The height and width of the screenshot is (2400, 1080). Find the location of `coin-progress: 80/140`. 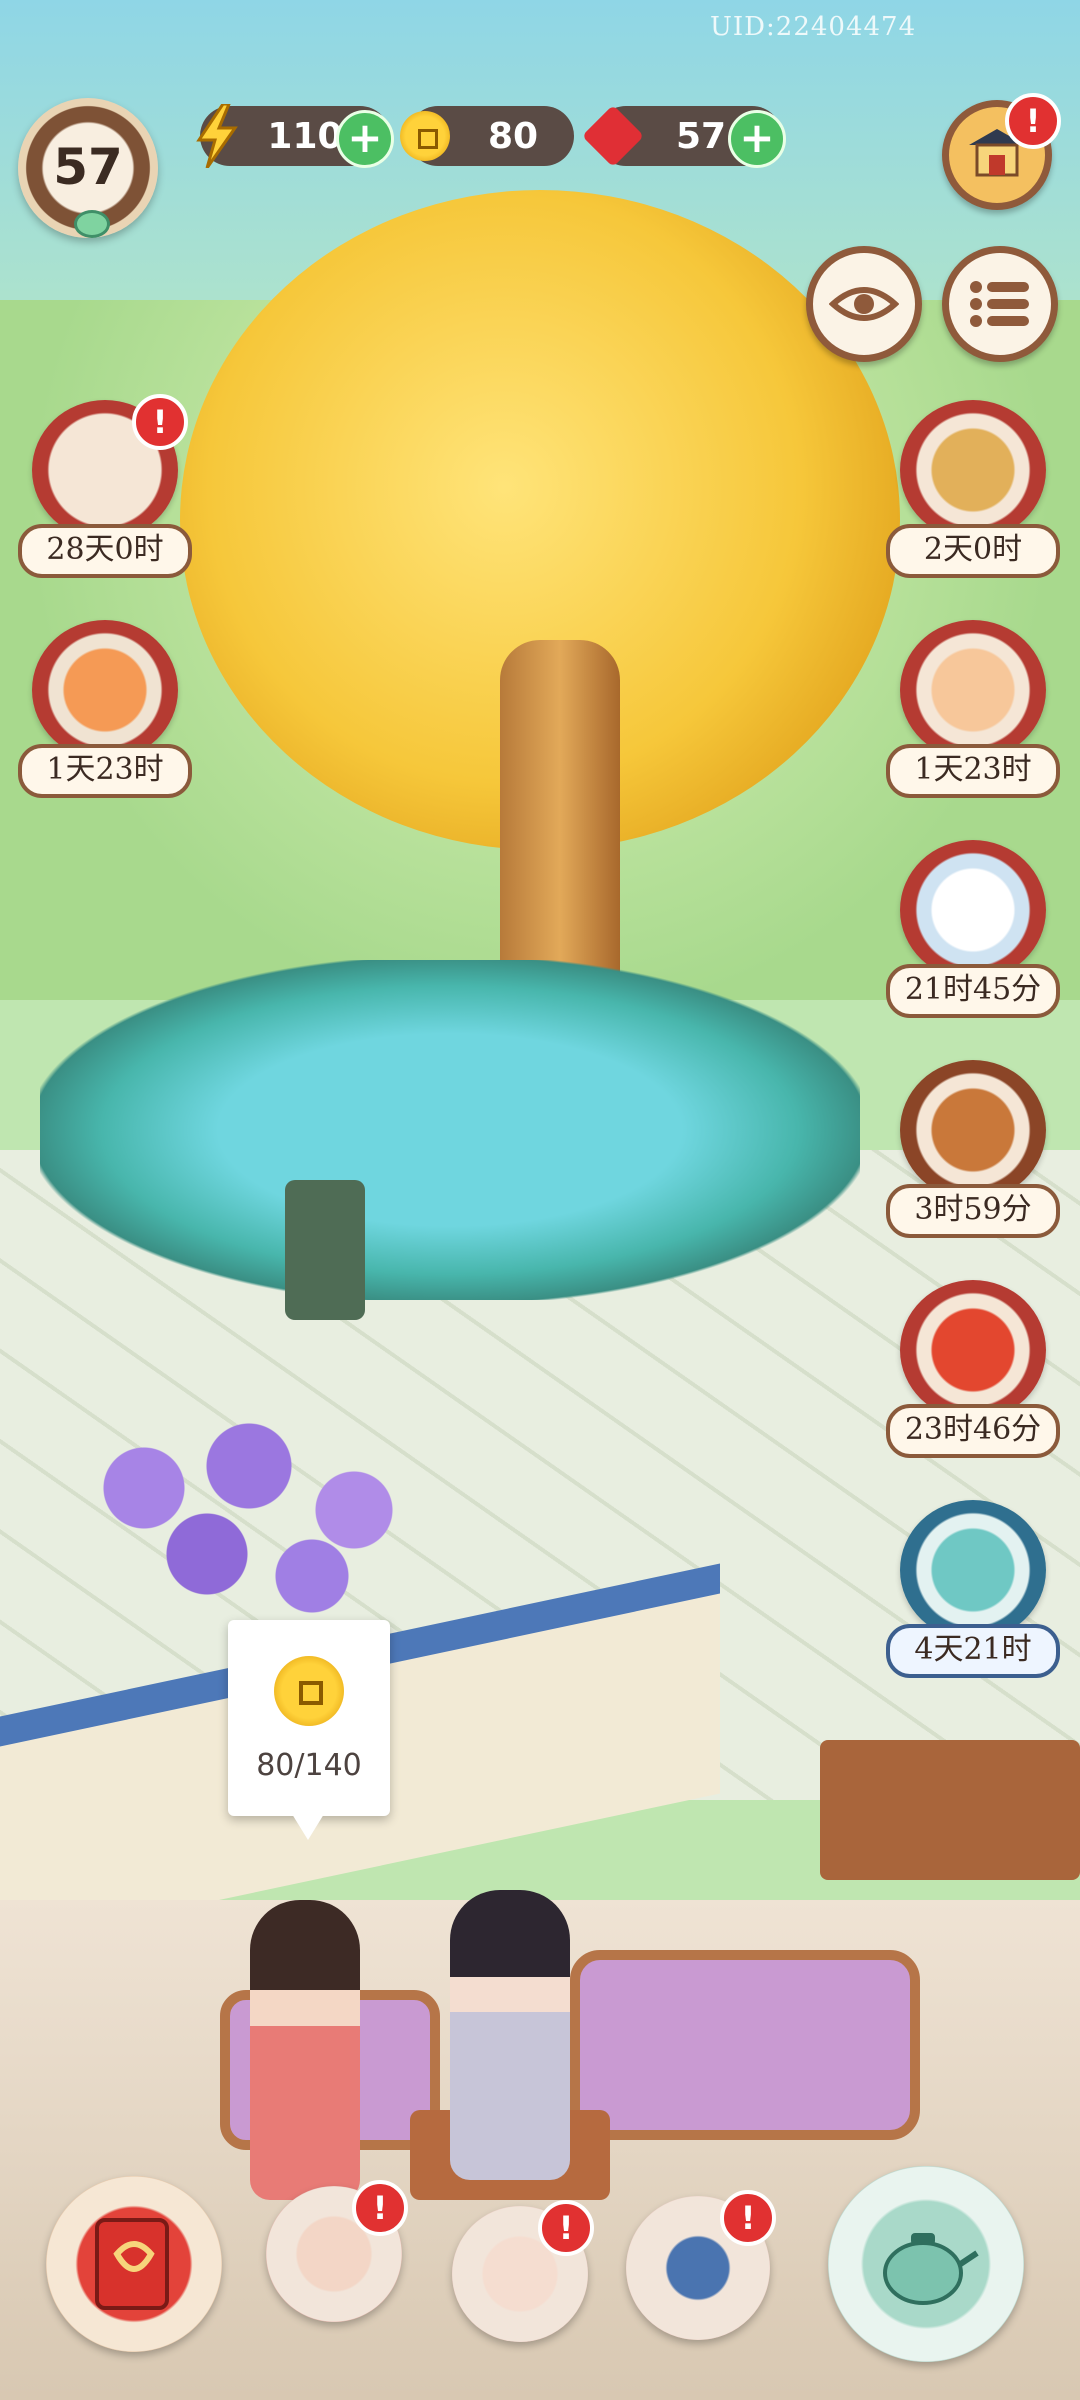

coin-progress: 80/140 is located at coordinates (309, 1765).